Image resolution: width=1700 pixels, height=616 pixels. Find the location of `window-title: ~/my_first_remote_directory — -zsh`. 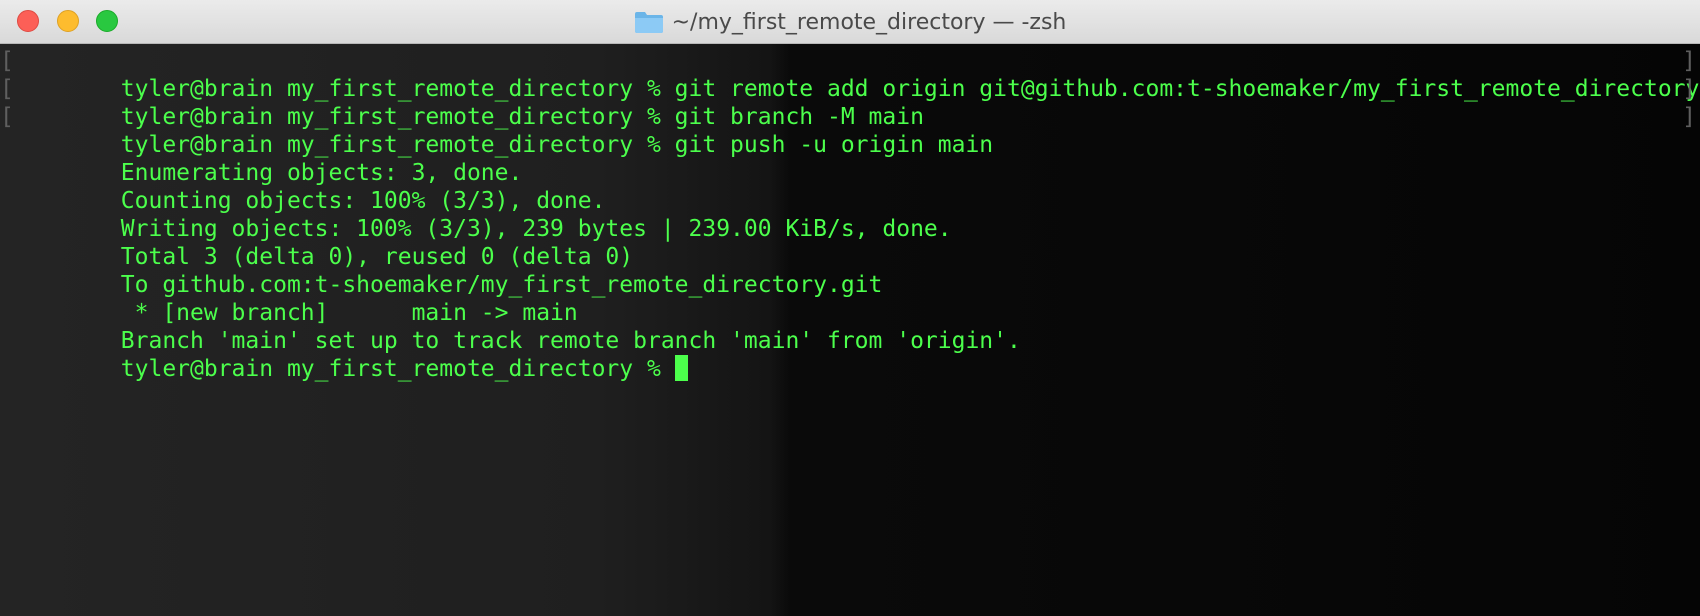

window-title: ~/my_first_remote_directory — -zsh is located at coordinates (869, 22).